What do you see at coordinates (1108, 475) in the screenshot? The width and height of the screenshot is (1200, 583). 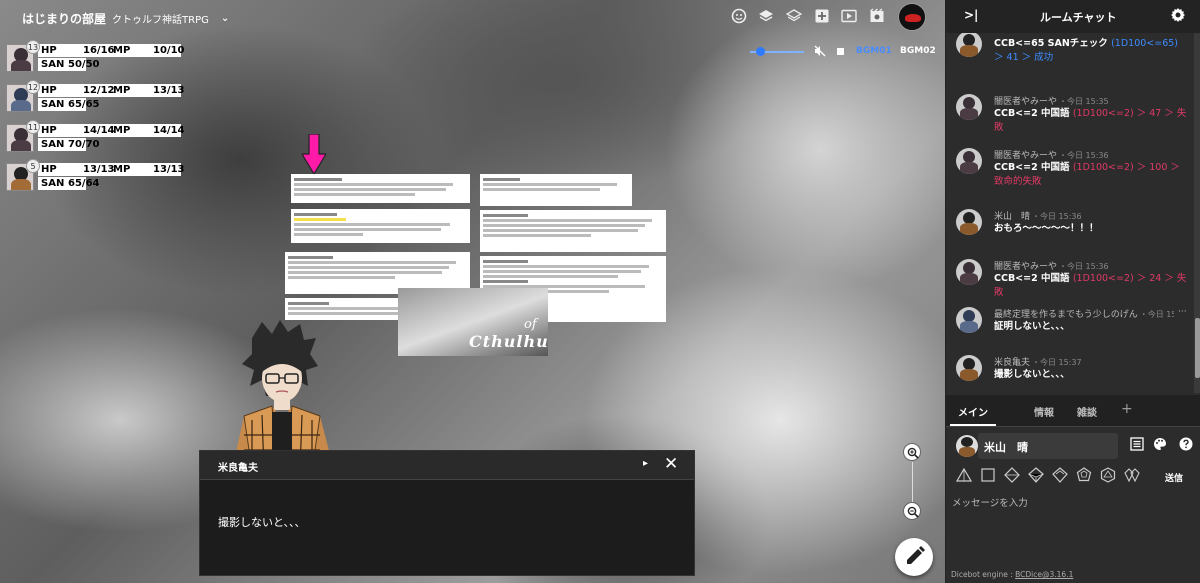 I see `d20-icon` at bounding box center [1108, 475].